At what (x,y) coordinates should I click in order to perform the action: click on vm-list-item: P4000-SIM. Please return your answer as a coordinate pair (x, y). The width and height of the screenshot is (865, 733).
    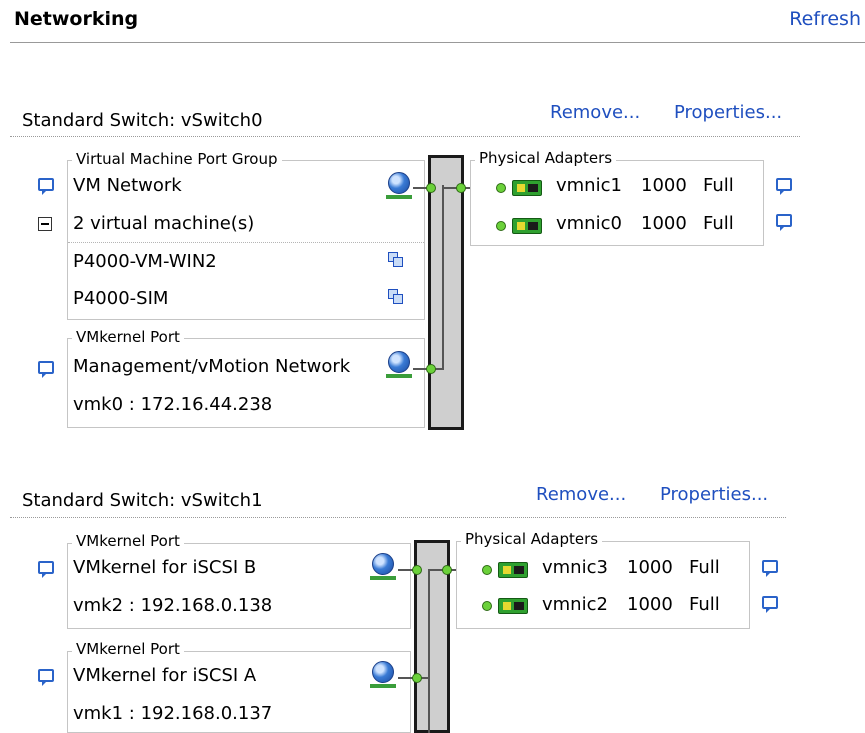
    Looking at the image, I should click on (120, 299).